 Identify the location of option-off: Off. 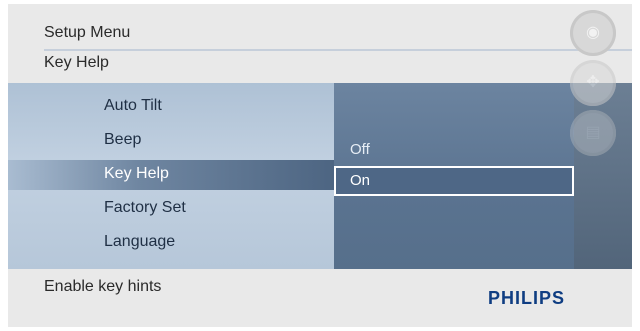
(360, 149).